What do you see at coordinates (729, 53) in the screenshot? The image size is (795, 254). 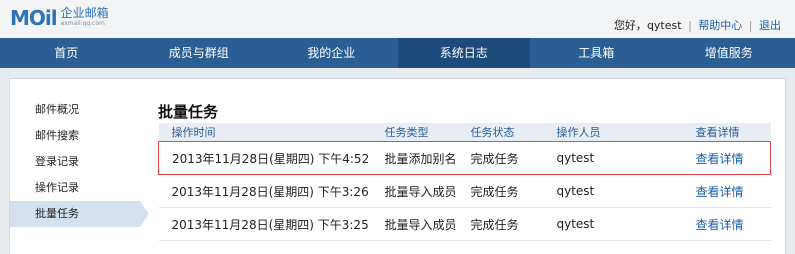 I see `nav-value-added-services: 增值服务` at bounding box center [729, 53].